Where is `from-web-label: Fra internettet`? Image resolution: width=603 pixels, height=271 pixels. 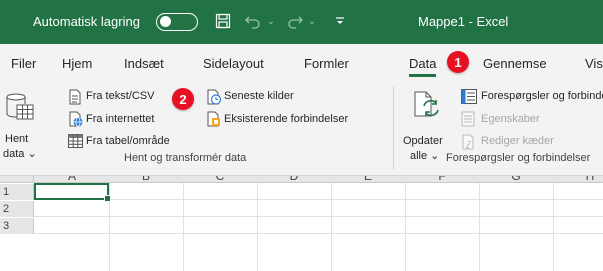
from-web-label: Fra internettet is located at coordinates (120, 119).